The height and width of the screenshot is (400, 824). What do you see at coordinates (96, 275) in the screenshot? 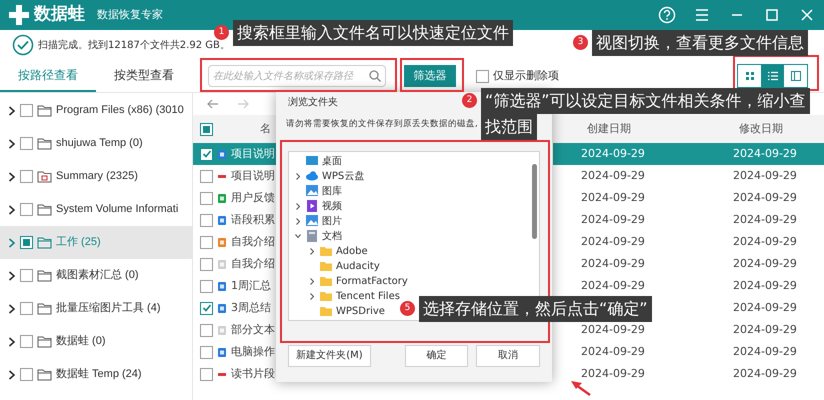
I see `tree-item: 截图素材汇总 (0)` at bounding box center [96, 275].